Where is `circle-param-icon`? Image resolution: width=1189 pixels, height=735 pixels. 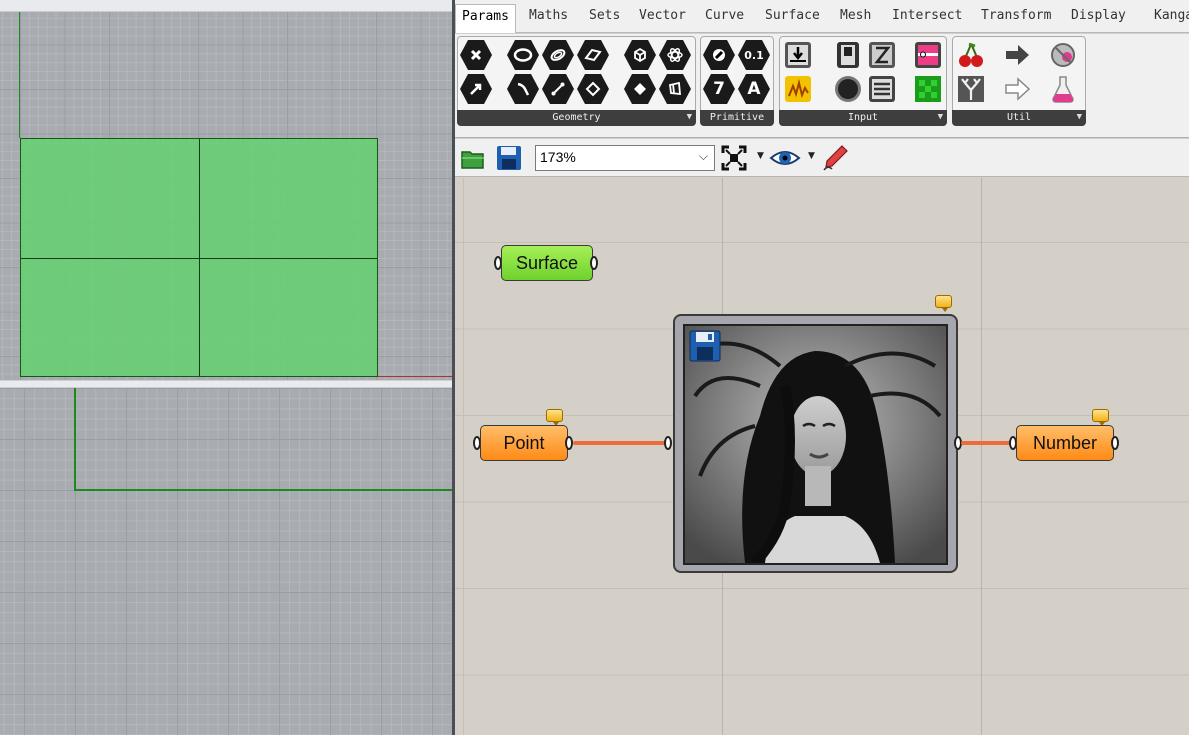
circle-param-icon is located at coordinates (523, 55).